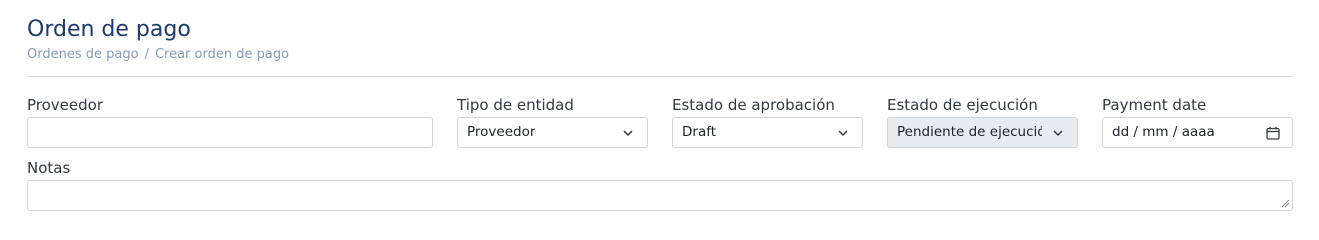 This screenshot has height=240, width=1319. What do you see at coordinates (222, 54) in the screenshot?
I see `breadcrumb-current: Crear orden de pago` at bounding box center [222, 54].